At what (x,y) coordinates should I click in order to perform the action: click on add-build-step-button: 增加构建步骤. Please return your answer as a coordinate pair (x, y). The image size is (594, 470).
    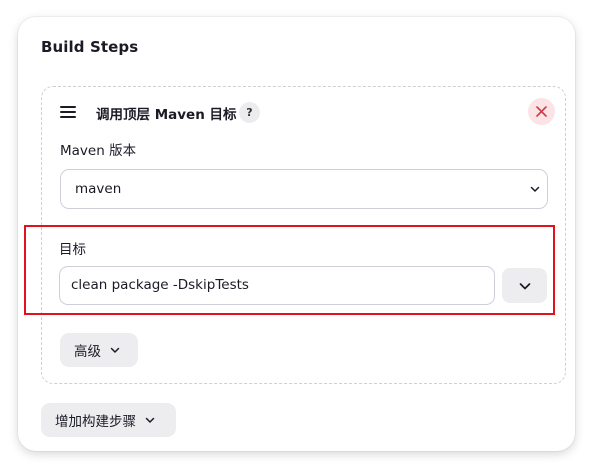
    Looking at the image, I should click on (108, 420).